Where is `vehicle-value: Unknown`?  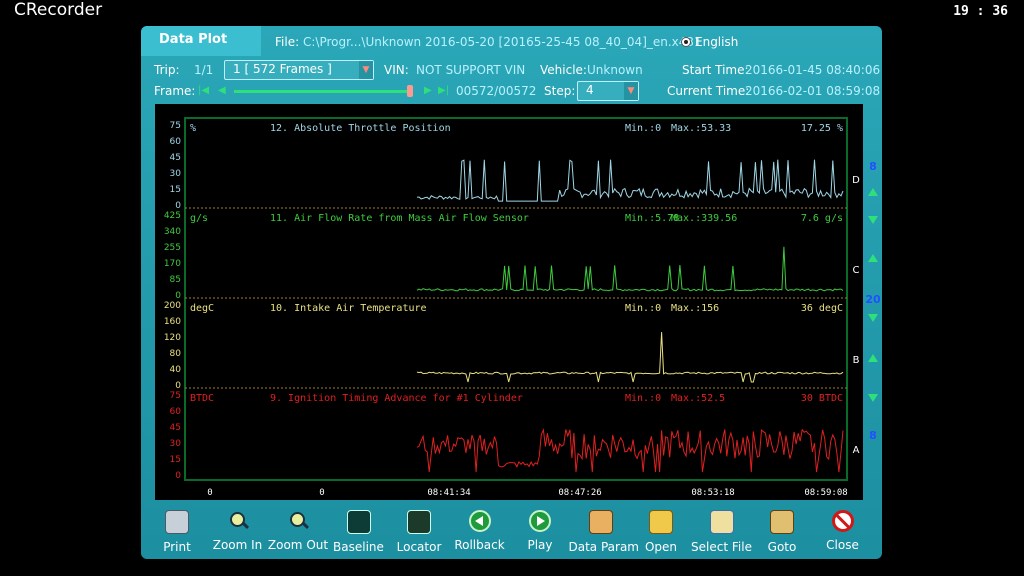
vehicle-value: Unknown is located at coordinates (615, 70).